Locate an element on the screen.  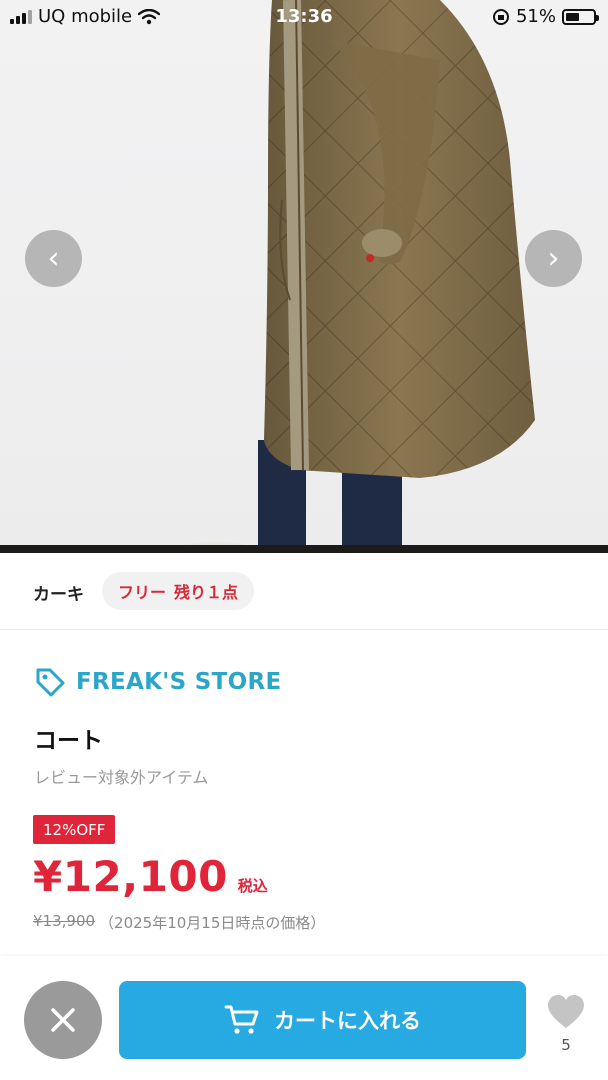
stock-label: 残り１点 is located at coordinates (206, 592).